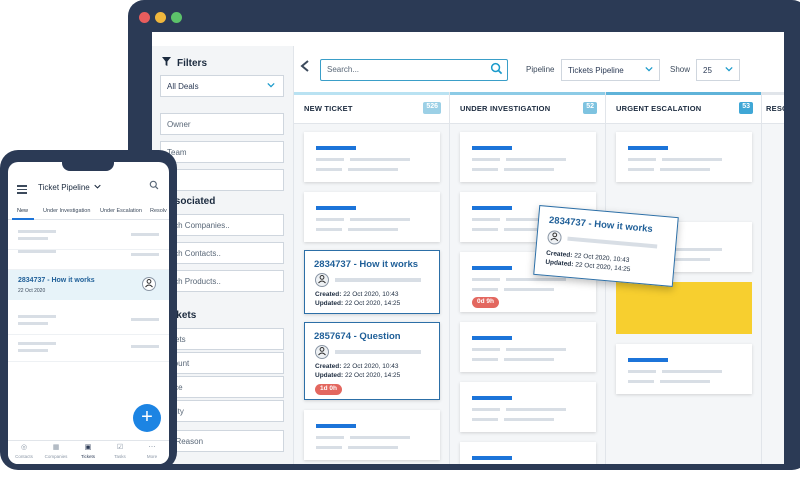 The width and height of the screenshot is (800, 480). Describe the element at coordinates (505, 108) in the screenshot. I see `column-title: UNDER INVESTIGATION` at that location.